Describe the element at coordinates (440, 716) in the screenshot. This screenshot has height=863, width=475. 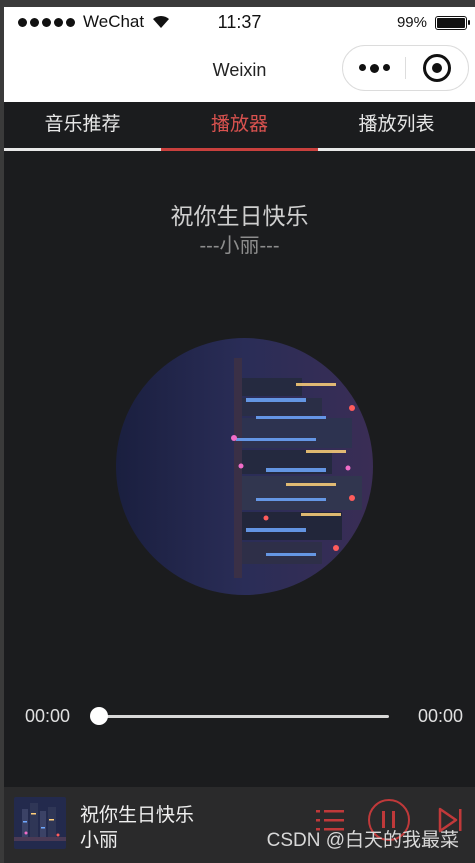
I see `total-time: 00:00` at that location.